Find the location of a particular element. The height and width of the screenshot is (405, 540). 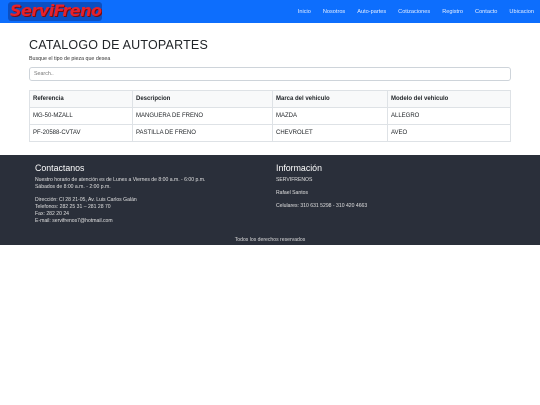

search-input is located at coordinates (270, 74).